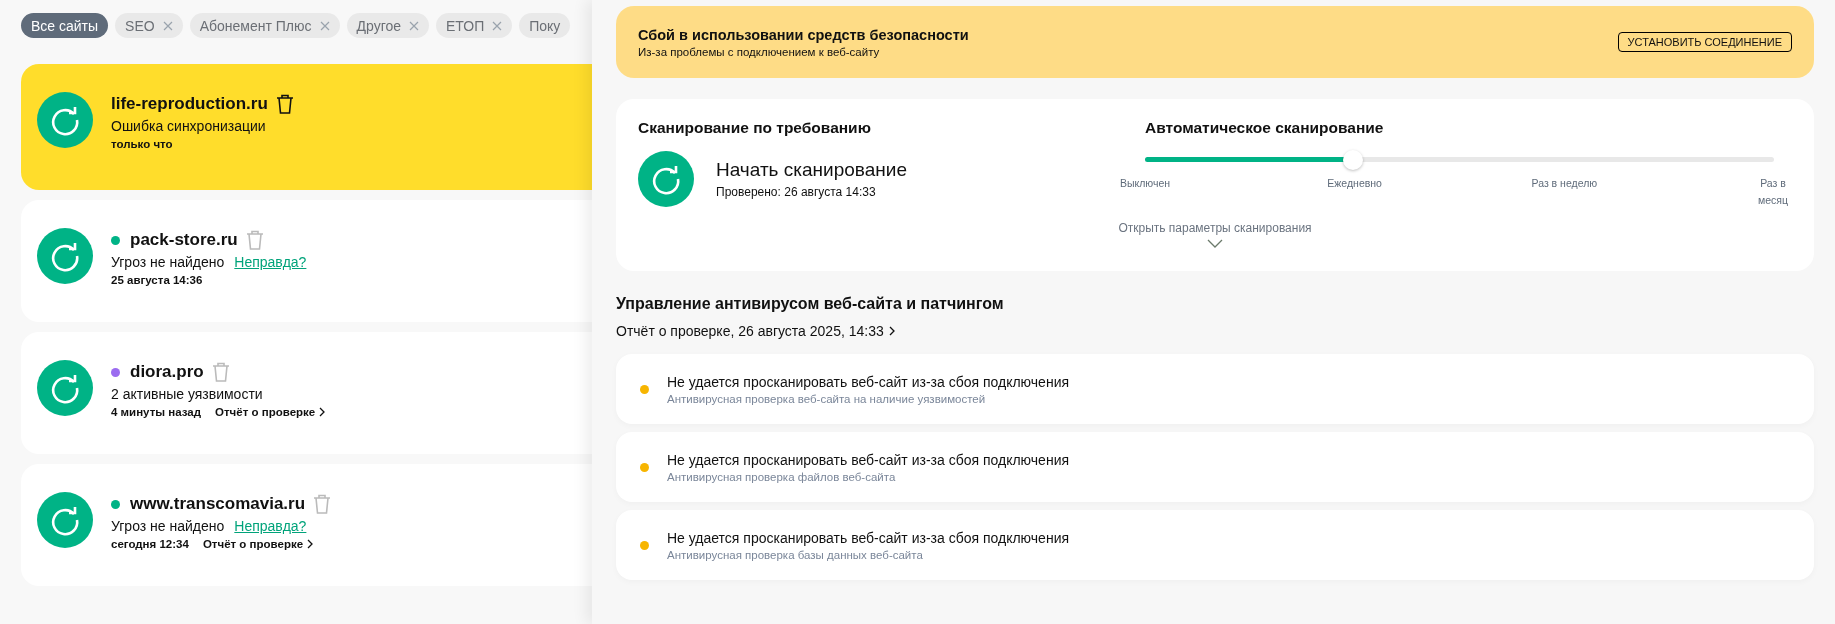 The height and width of the screenshot is (624, 1835). I want to click on issue-card: Не удается просканировать веб-сайт из-за сбоя подключения Антивирусная проверка базы данных веб-сайта, so click(1215, 545).